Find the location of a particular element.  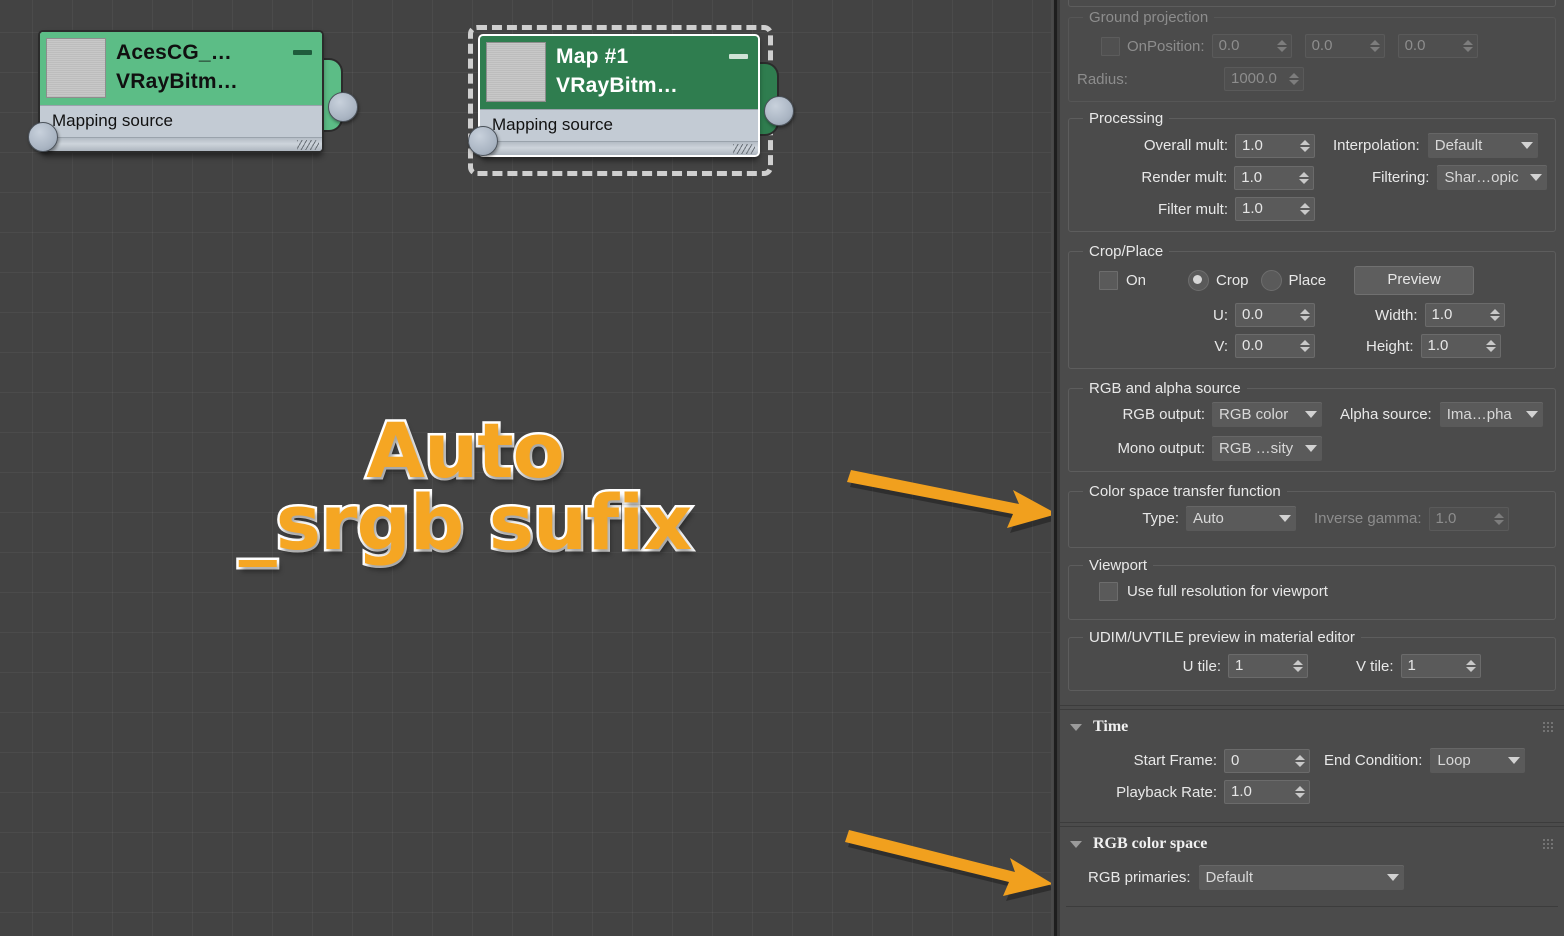

alpha-source-dropdown: Ima…pha is located at coordinates (1491, 414).